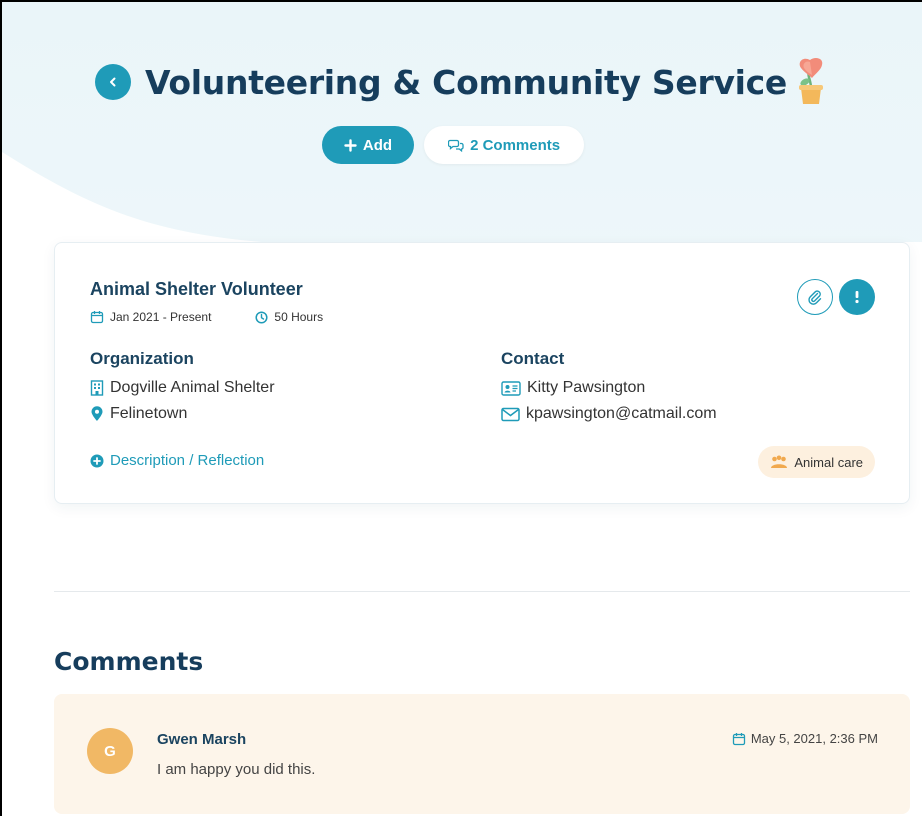  What do you see at coordinates (192, 387) in the screenshot?
I see `organization-name: Dogville Animal Shelter` at bounding box center [192, 387].